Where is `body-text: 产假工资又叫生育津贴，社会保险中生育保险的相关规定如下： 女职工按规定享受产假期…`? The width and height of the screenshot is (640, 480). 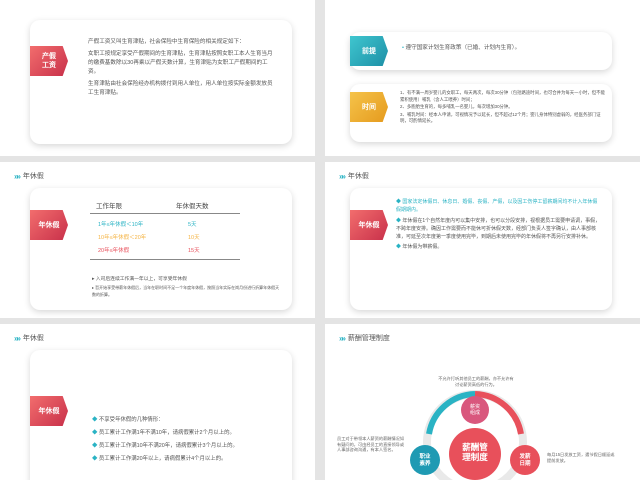 body-text: 产假工资又叫生育津贴，社会保险中生育保险的相关规定如下： 女职工按规定享受产假期… is located at coordinates (183, 68).